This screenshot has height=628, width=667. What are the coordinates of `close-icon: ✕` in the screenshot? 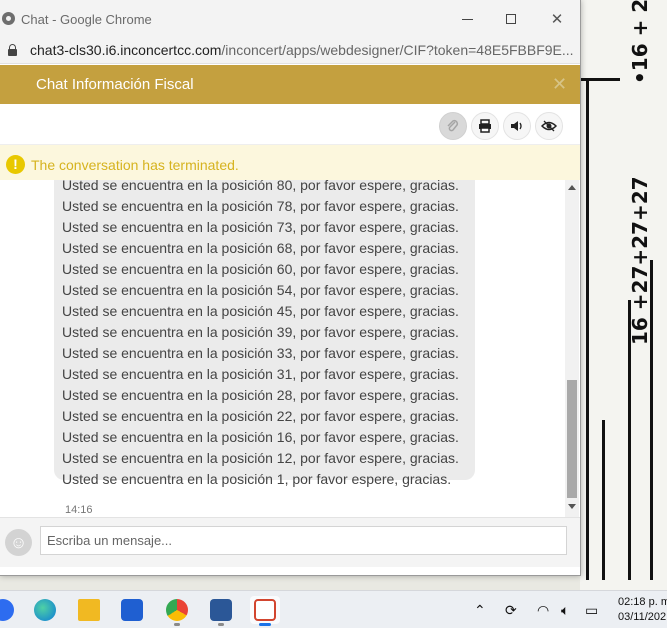 It's located at (557, 19).